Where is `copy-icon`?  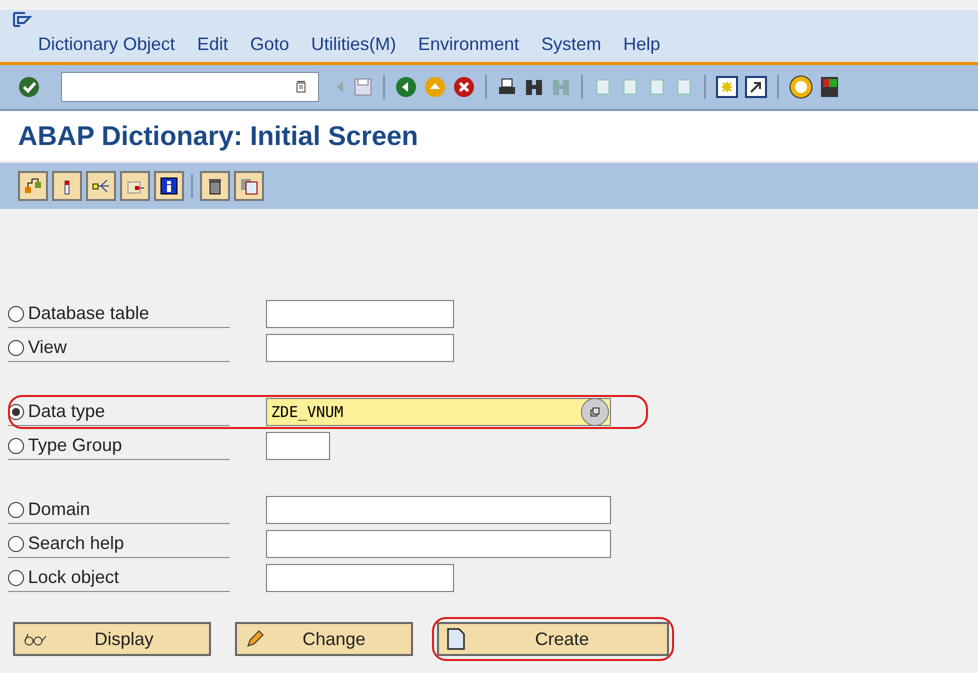
copy-icon is located at coordinates (249, 186).